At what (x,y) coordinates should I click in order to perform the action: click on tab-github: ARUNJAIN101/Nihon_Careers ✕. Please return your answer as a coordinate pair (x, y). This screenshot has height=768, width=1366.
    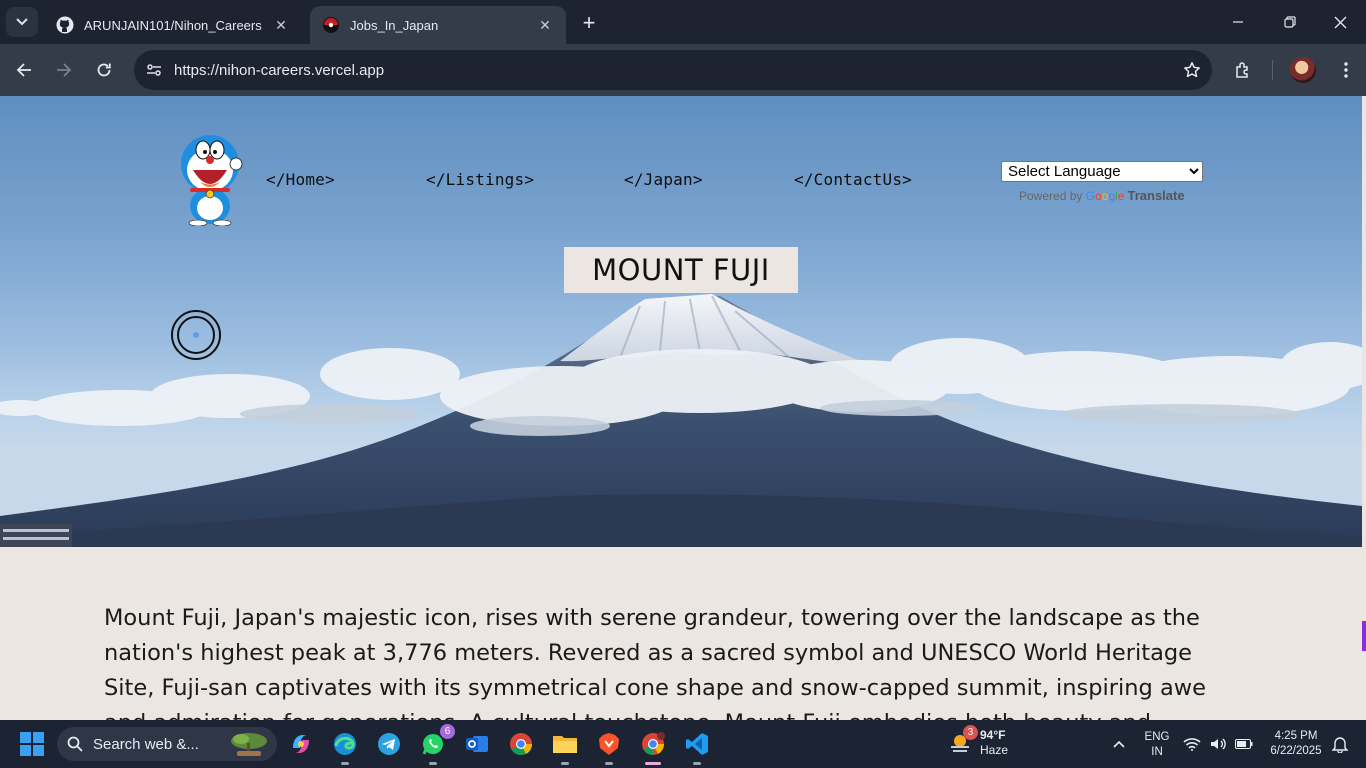
    Looking at the image, I should click on (173, 25).